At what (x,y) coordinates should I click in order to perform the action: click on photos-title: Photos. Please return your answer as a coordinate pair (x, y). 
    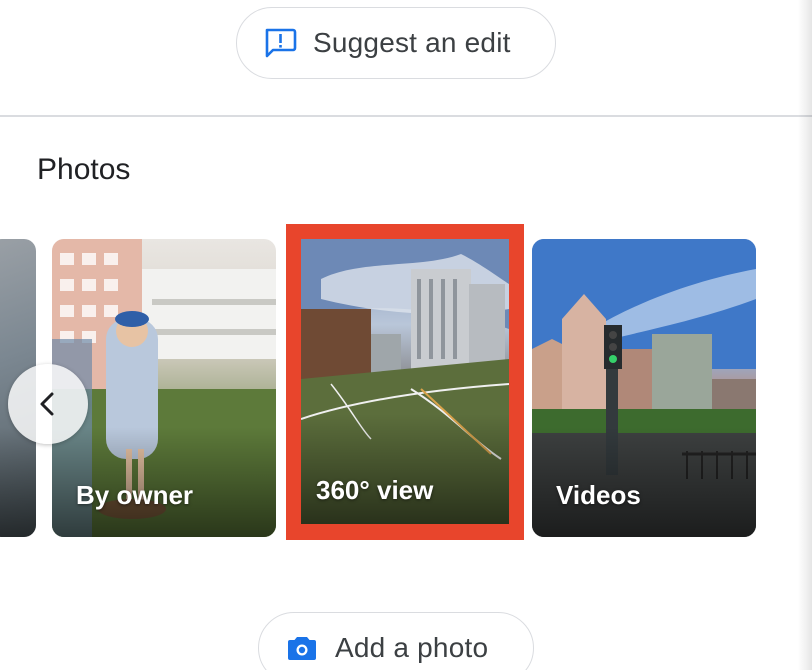
    Looking at the image, I should click on (84, 169).